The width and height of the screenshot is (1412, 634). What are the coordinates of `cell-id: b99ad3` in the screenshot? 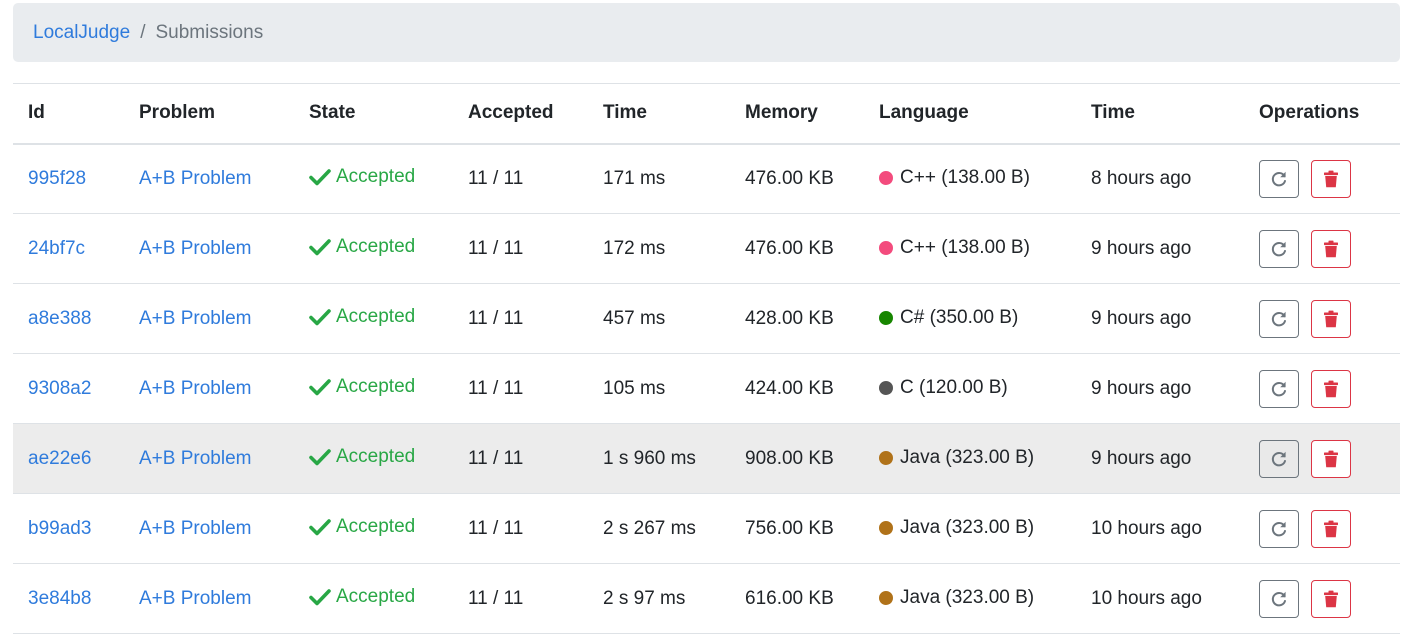 It's located at (68, 528).